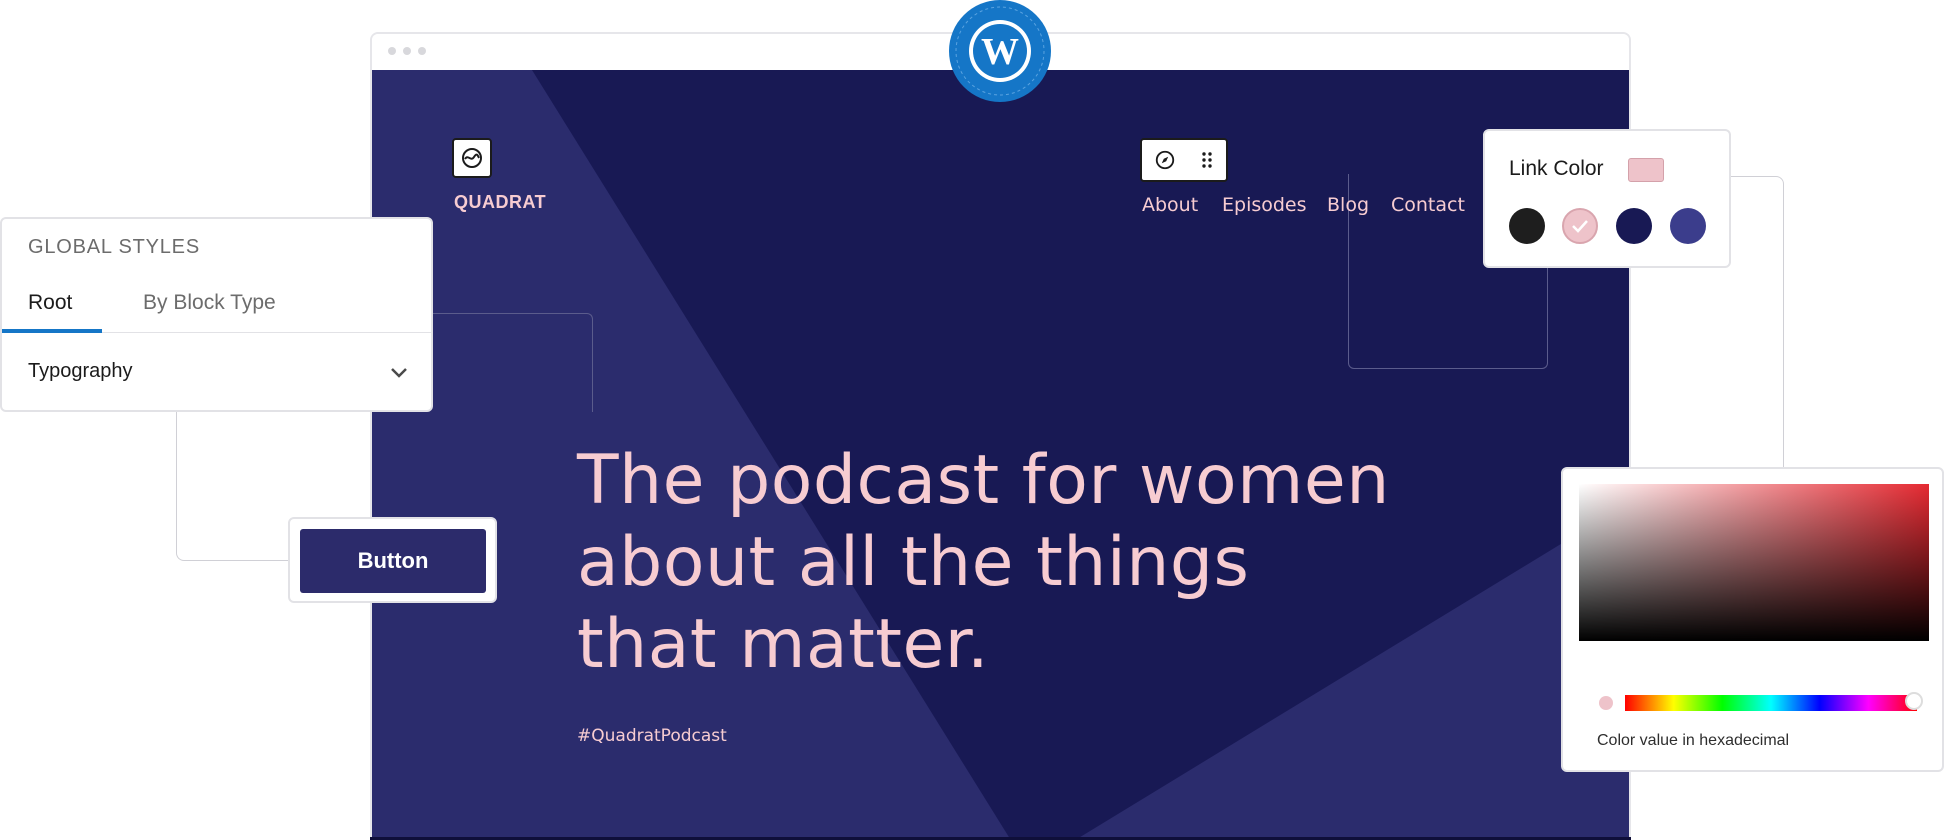  I want to click on nav-link-blog: Blog, so click(1348, 205).